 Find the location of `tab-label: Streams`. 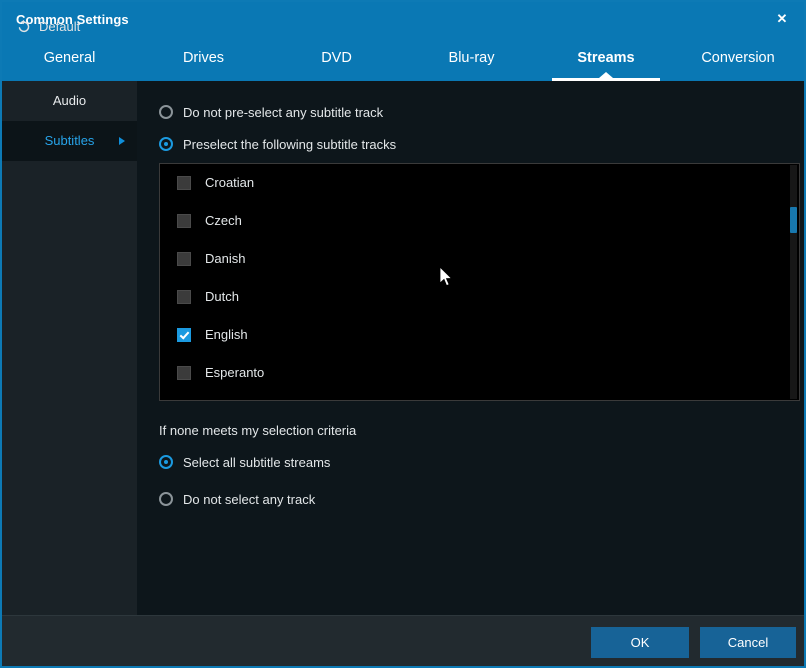

tab-label: Streams is located at coordinates (606, 58).